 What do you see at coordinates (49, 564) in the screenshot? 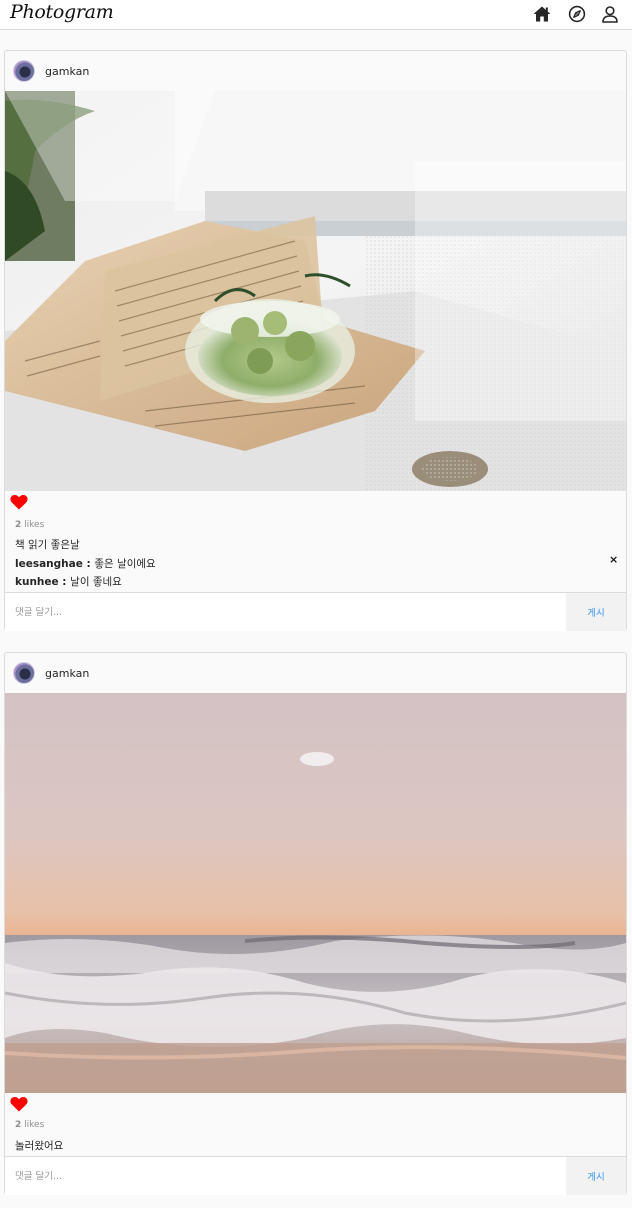
I see `comment-user: leesanghae` at bounding box center [49, 564].